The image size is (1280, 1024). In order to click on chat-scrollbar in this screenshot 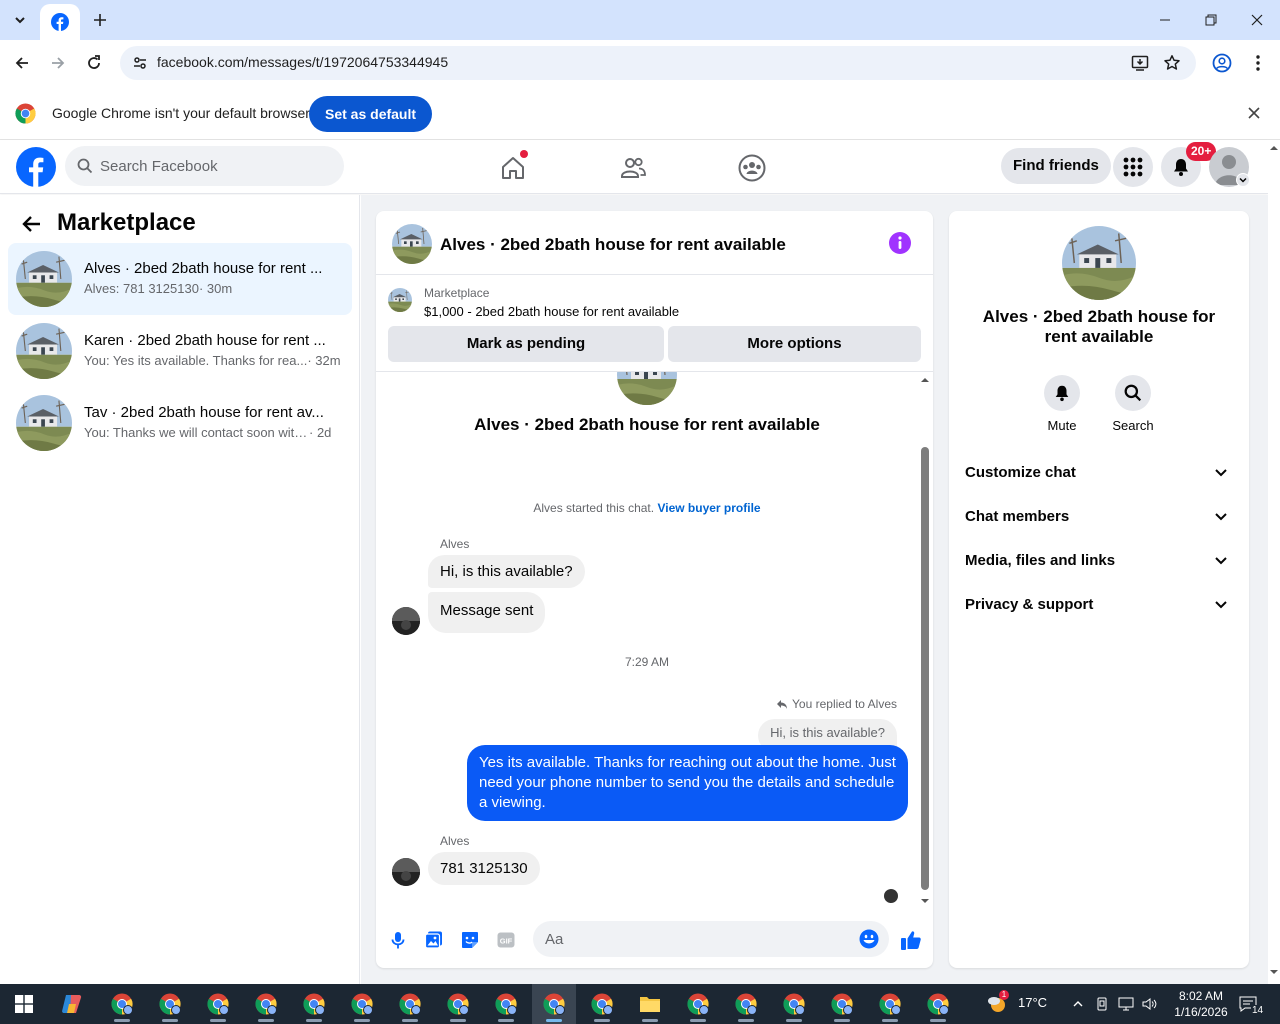, I will do `click(925, 642)`.